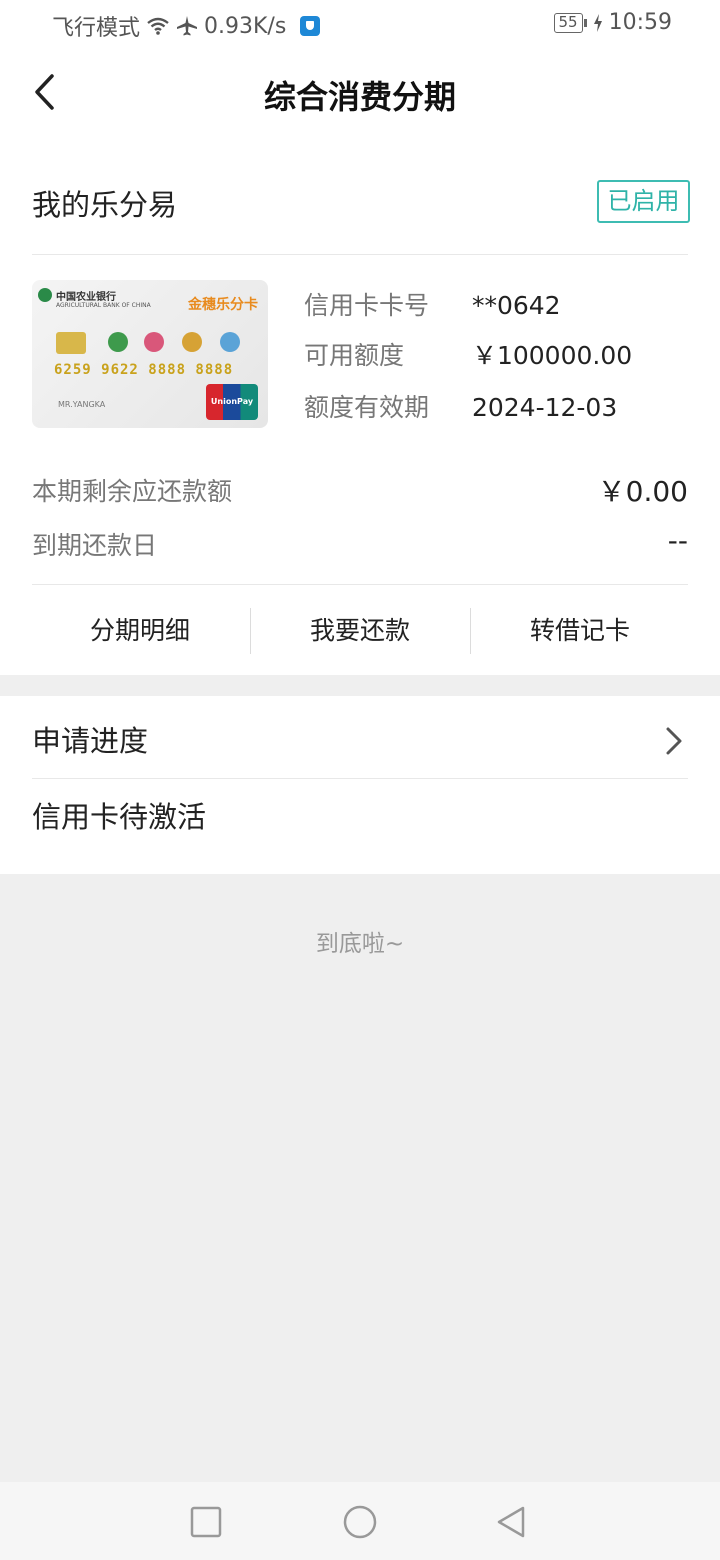 This screenshot has width=720, height=1560. I want to click on card-bank-name: 中国农业银行, so click(86, 297).